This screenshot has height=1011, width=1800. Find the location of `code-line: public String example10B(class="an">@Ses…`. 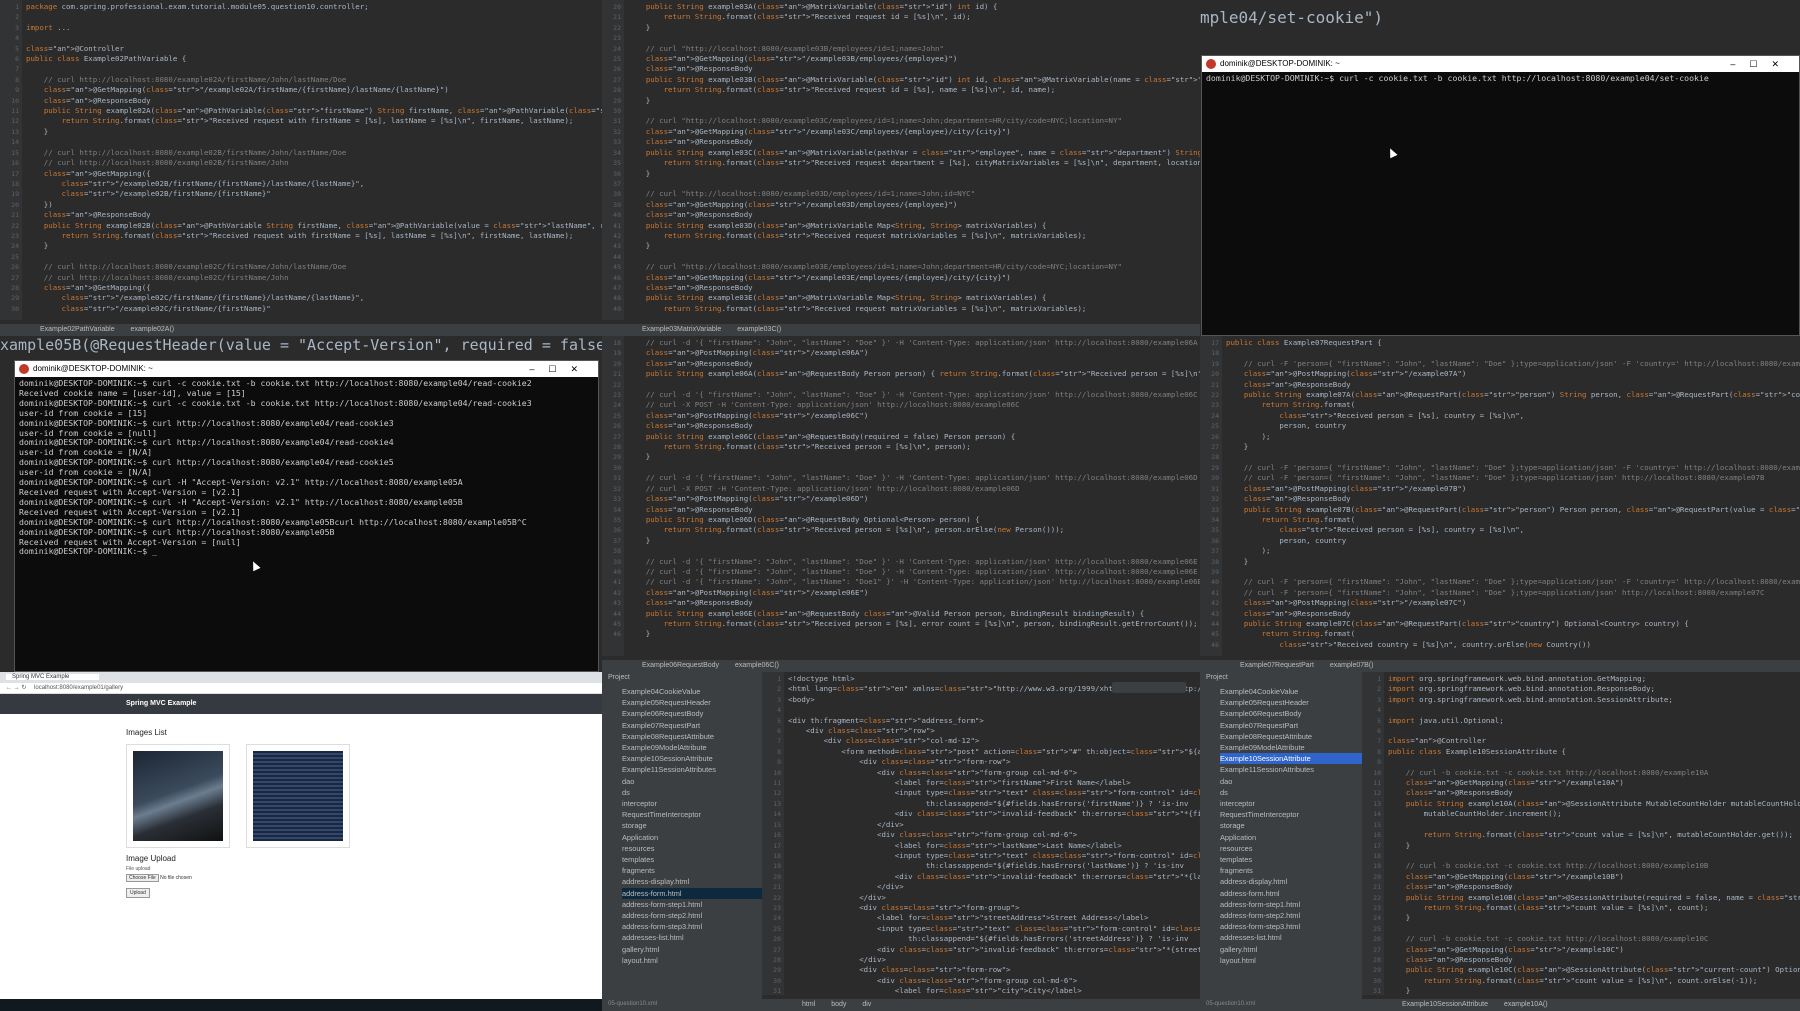

code-line: public String example10B(class="an">@Ses… is located at coordinates (1594, 898).